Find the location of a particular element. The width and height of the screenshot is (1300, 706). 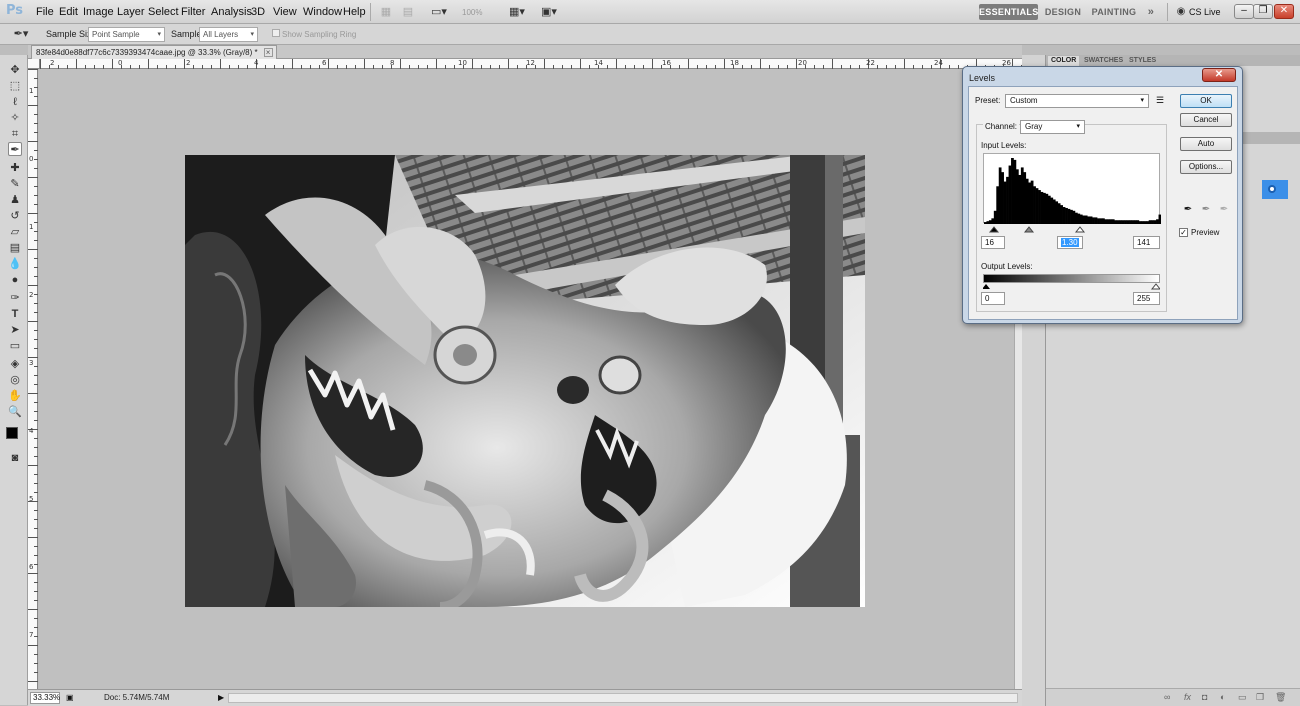

lasso-tool-icon: ℓ is located at coordinates (15, 102).